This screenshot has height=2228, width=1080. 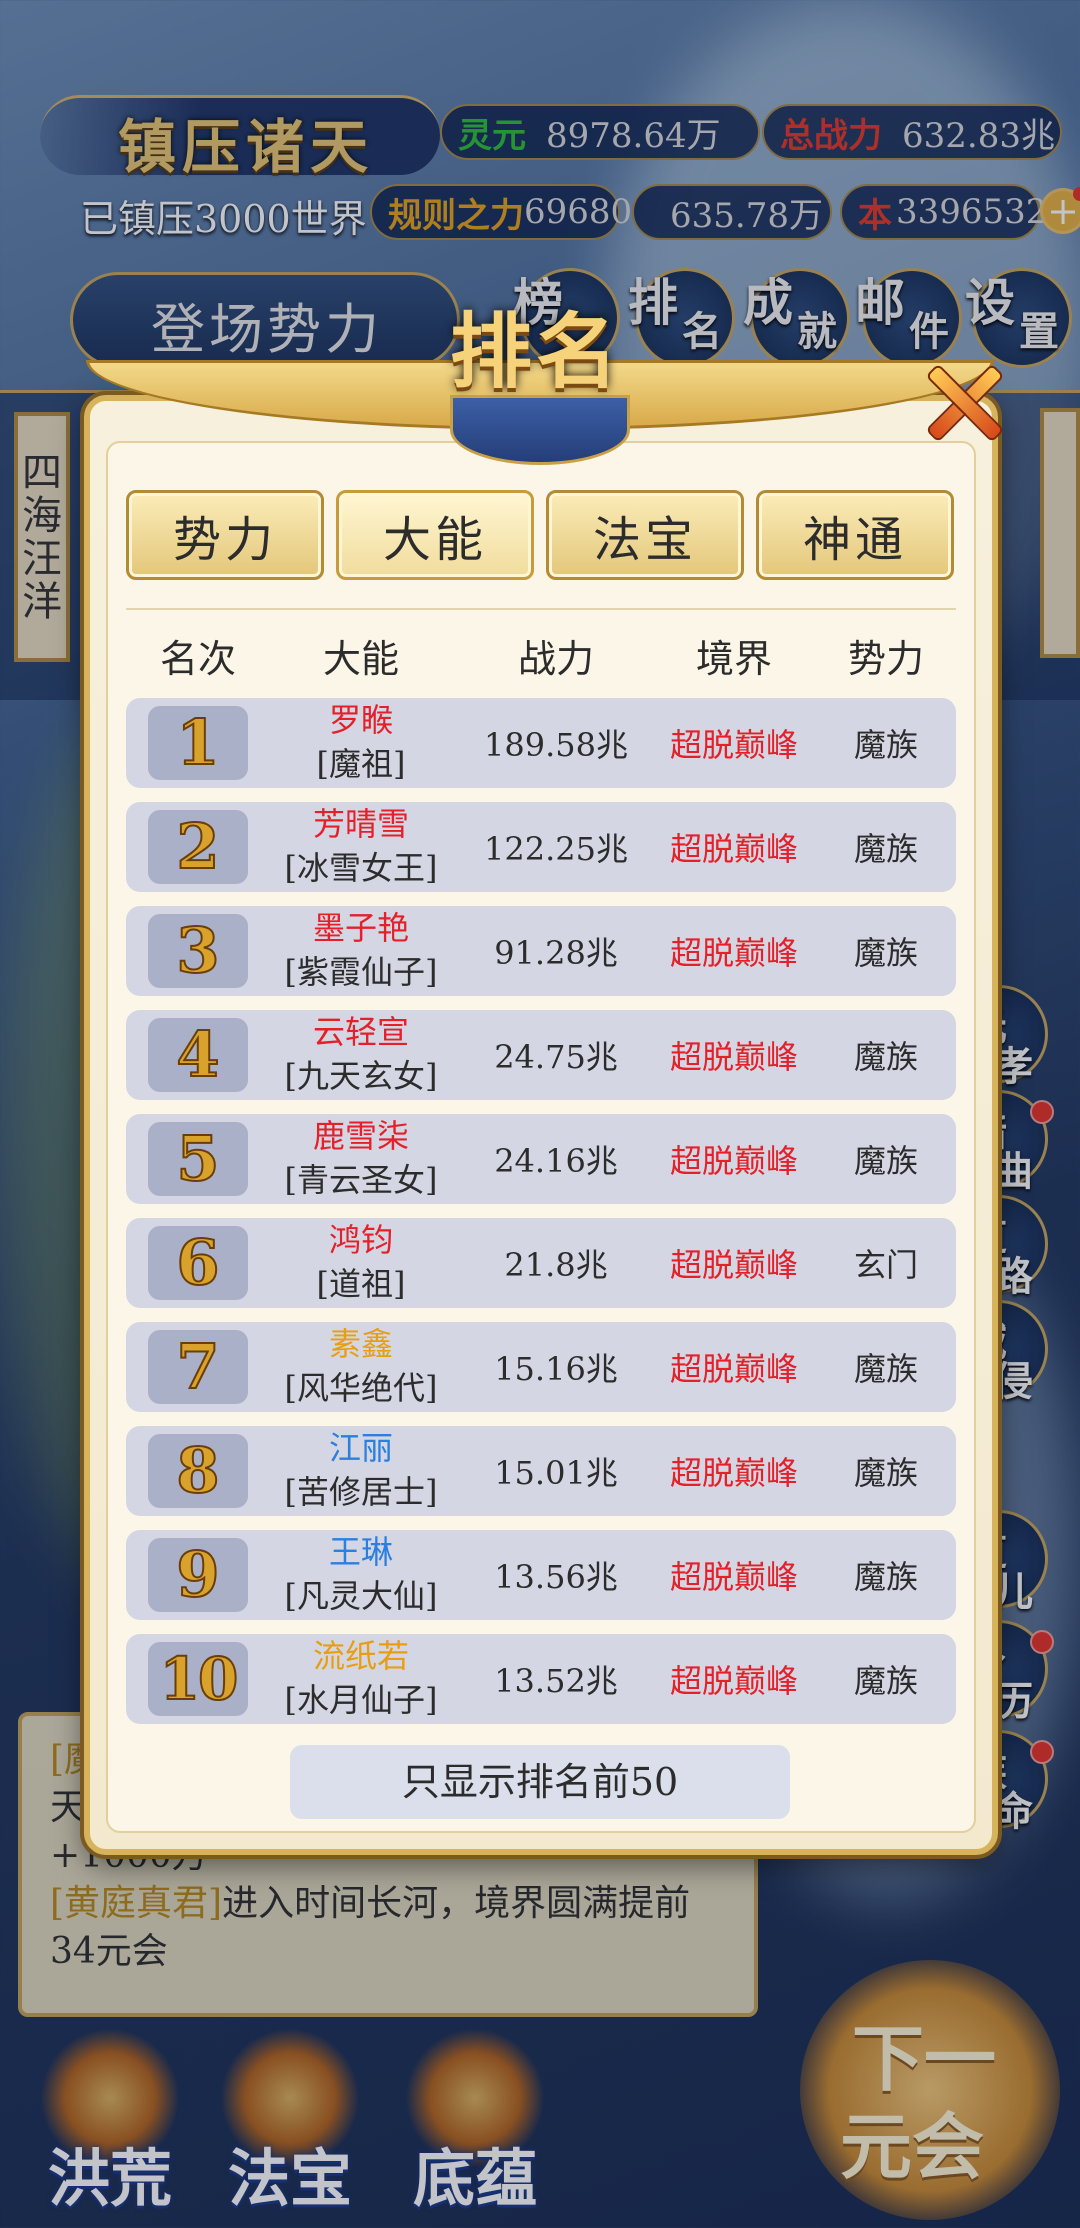 I want to click on character-title: [青云圣女], so click(x=361, y=1180).